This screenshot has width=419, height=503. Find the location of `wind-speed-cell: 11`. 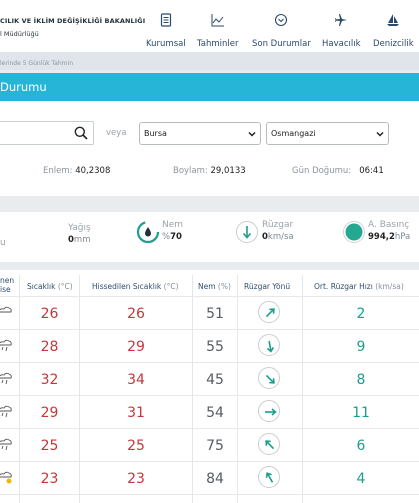

wind-speed-cell: 11 is located at coordinates (361, 413).